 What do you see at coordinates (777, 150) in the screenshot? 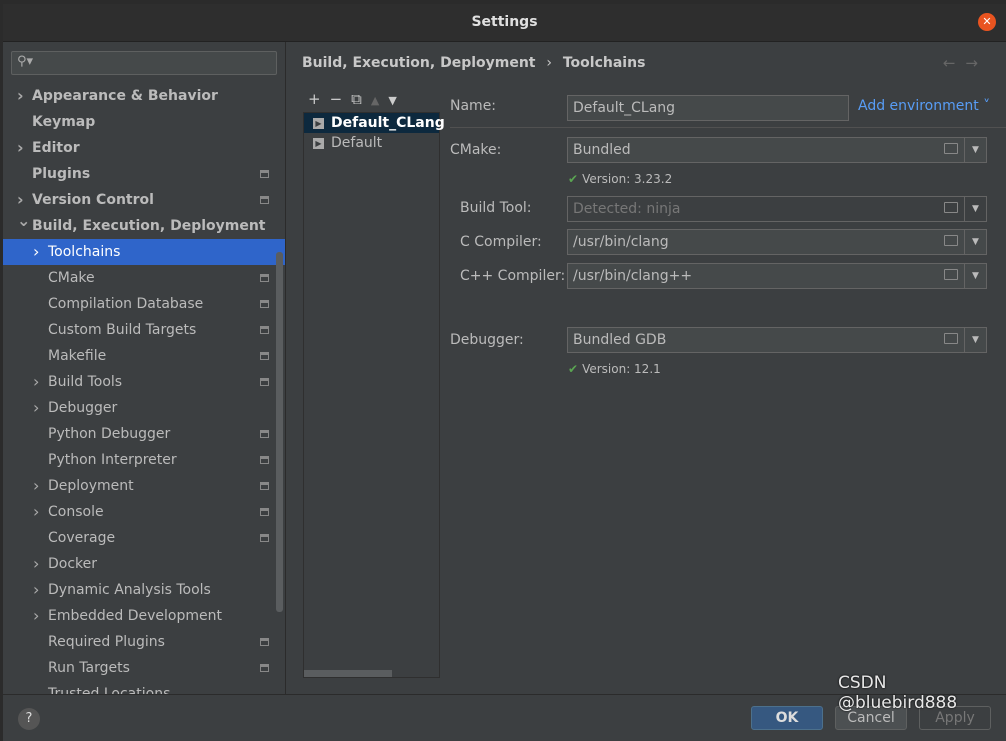
I see `cmake-select: Bundled ▼` at bounding box center [777, 150].